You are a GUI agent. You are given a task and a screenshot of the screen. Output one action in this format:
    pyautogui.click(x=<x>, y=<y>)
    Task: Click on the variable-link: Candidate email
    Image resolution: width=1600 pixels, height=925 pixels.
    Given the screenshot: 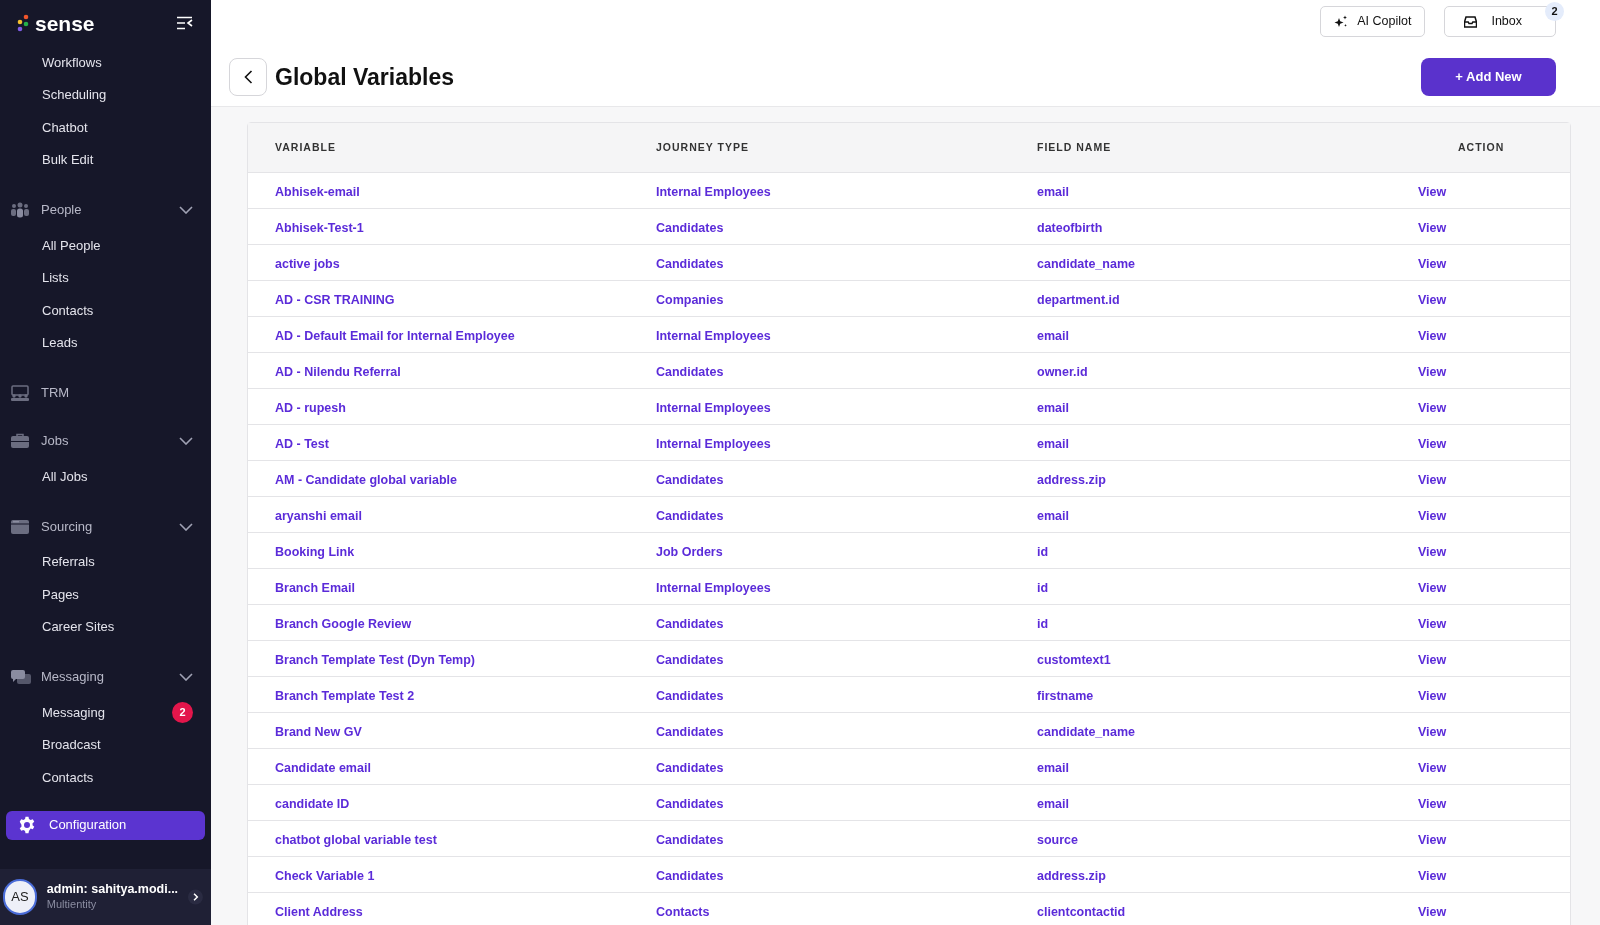 What is the action you would take?
    pyautogui.click(x=323, y=767)
    